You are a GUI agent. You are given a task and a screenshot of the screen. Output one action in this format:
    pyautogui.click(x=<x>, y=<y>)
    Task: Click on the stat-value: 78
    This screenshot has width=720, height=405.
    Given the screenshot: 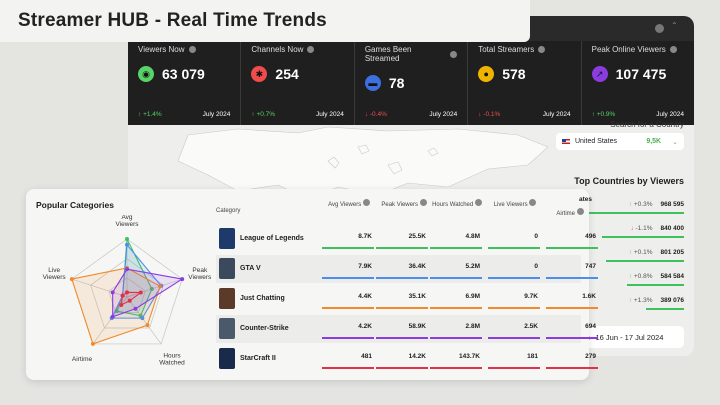 What is the action you would take?
    pyautogui.click(x=396, y=83)
    